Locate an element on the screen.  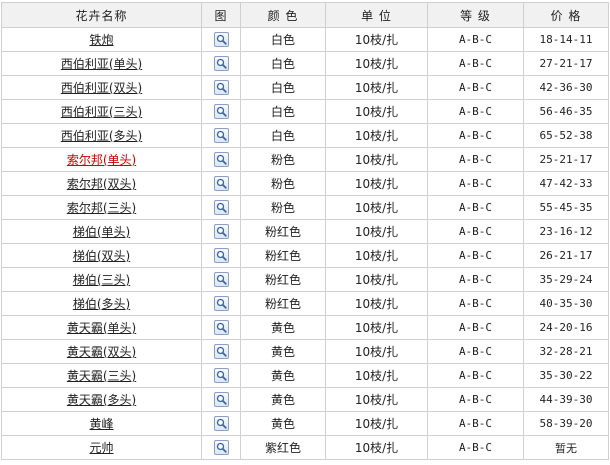
name-cell: 梯伯(单头) is located at coordinates (101, 231).